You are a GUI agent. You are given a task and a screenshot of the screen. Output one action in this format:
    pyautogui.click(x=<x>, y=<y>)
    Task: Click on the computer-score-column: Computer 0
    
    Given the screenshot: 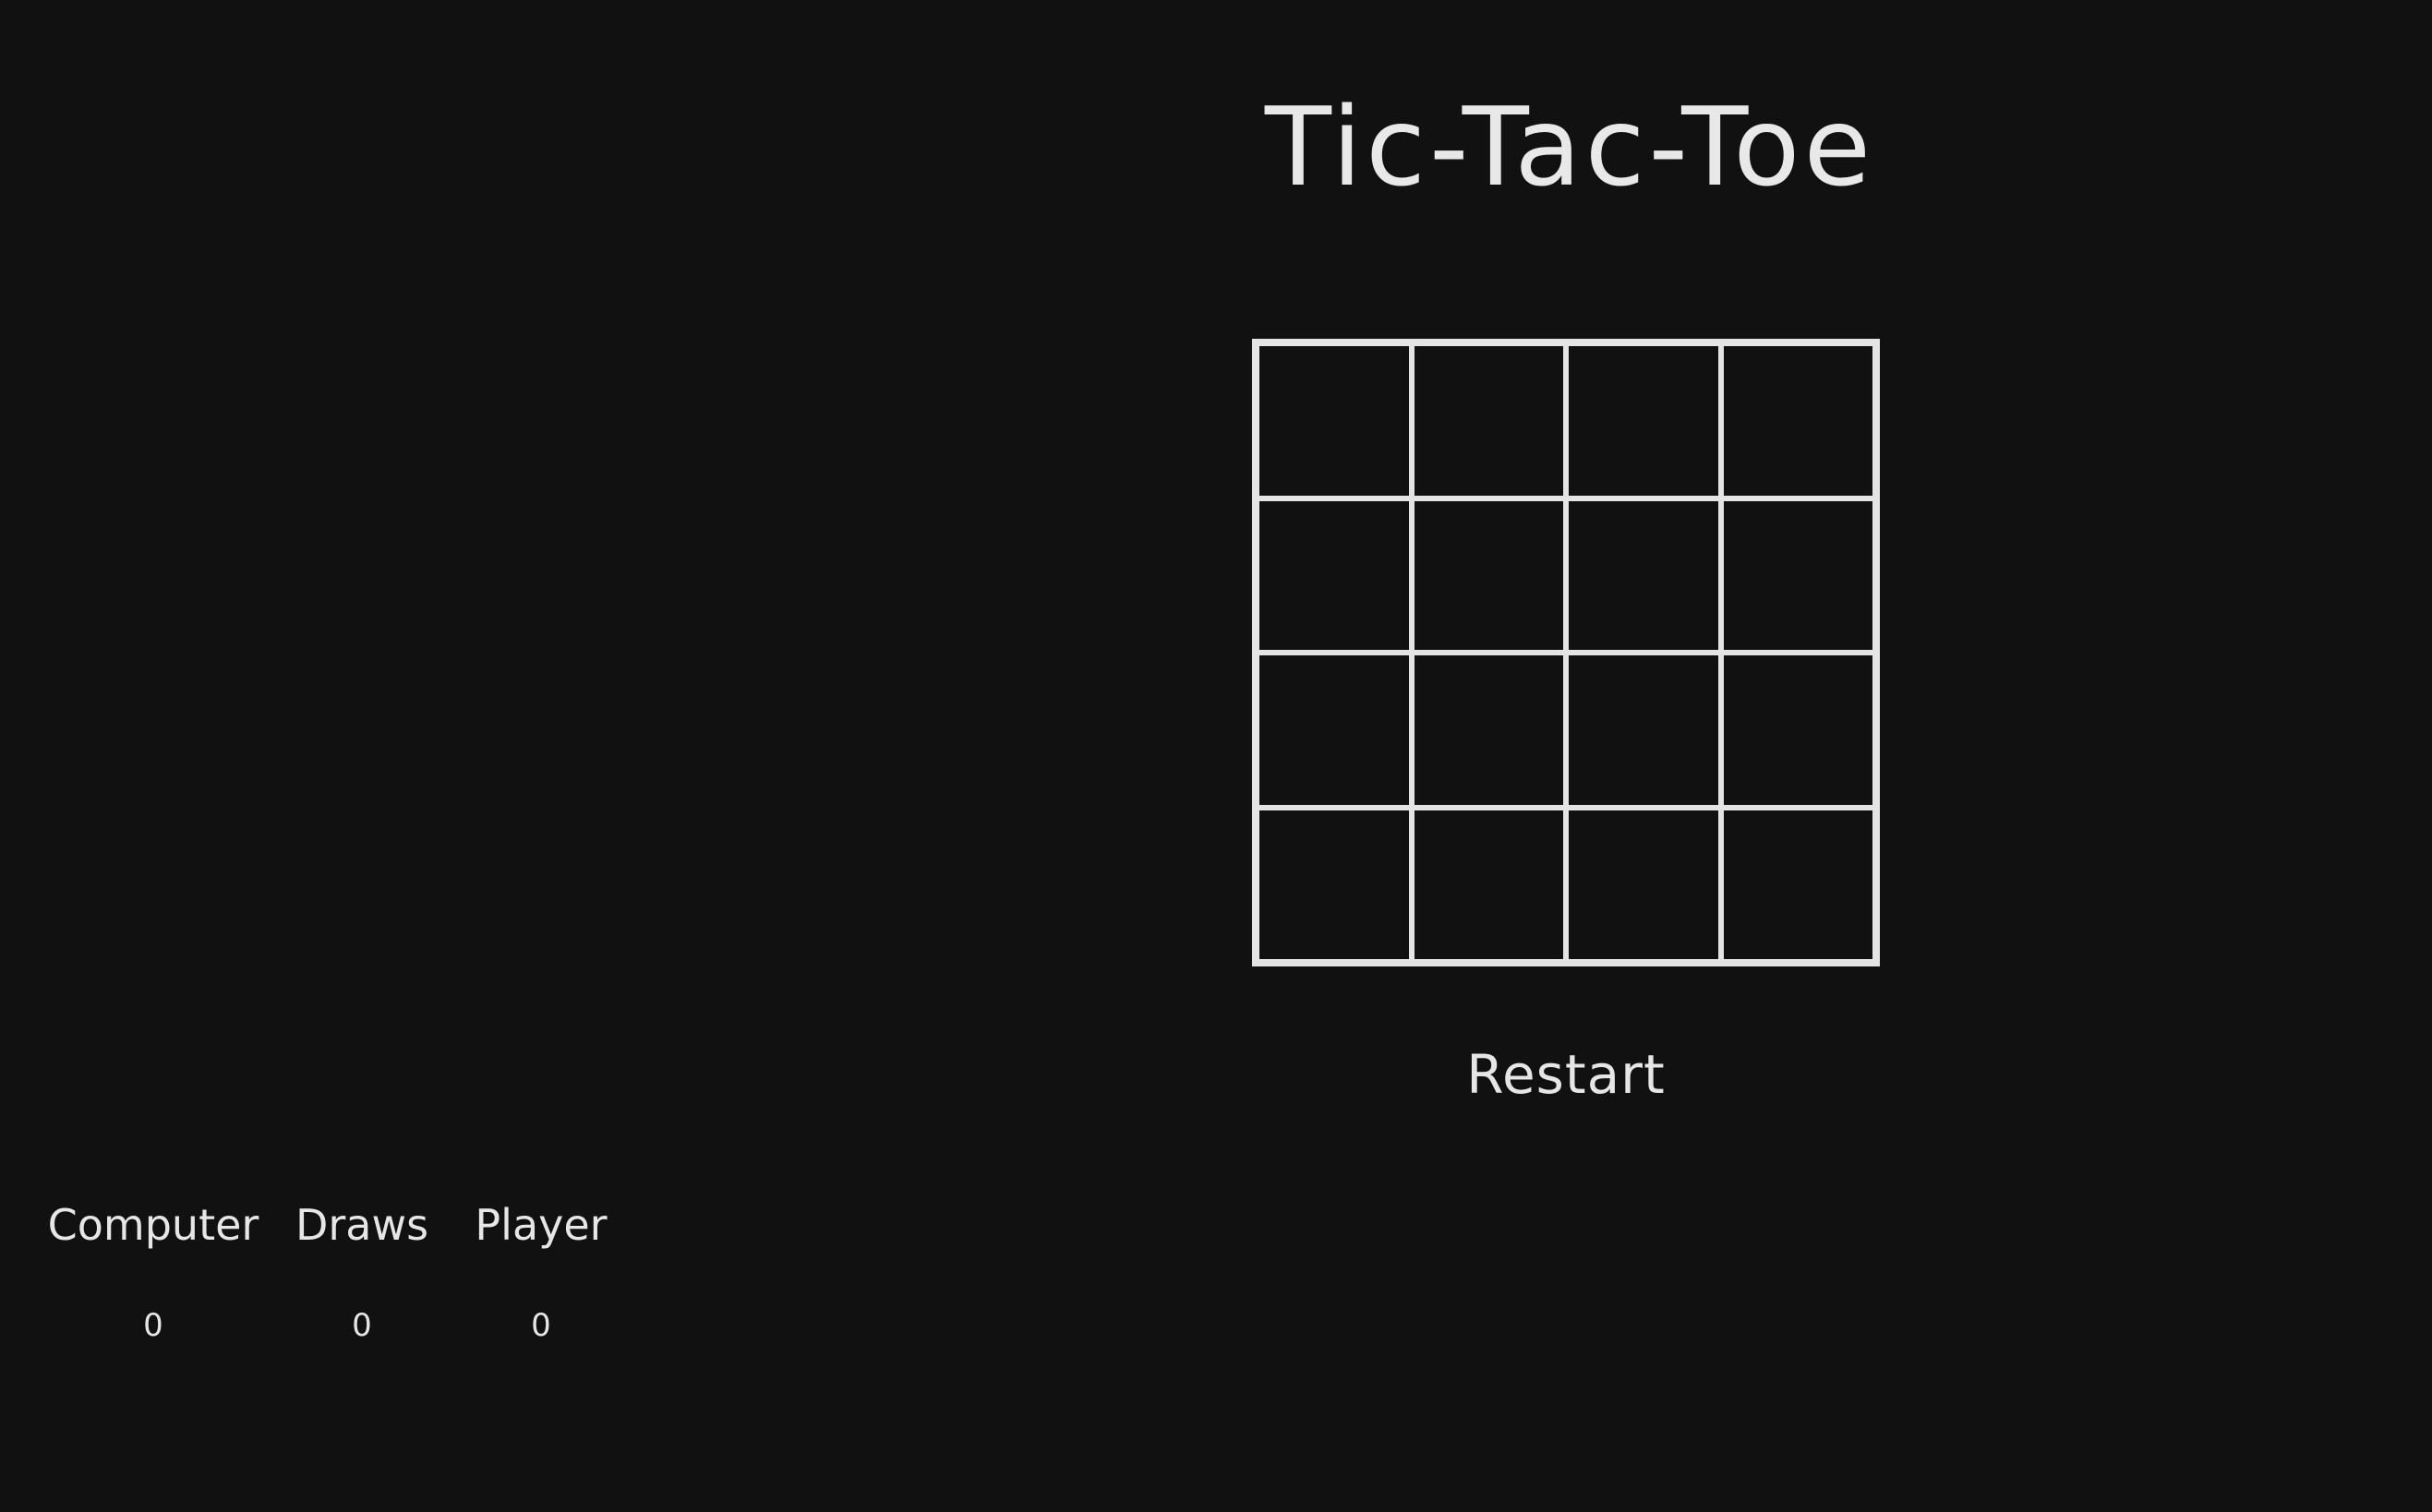 What is the action you would take?
    pyautogui.click(x=153, y=1272)
    